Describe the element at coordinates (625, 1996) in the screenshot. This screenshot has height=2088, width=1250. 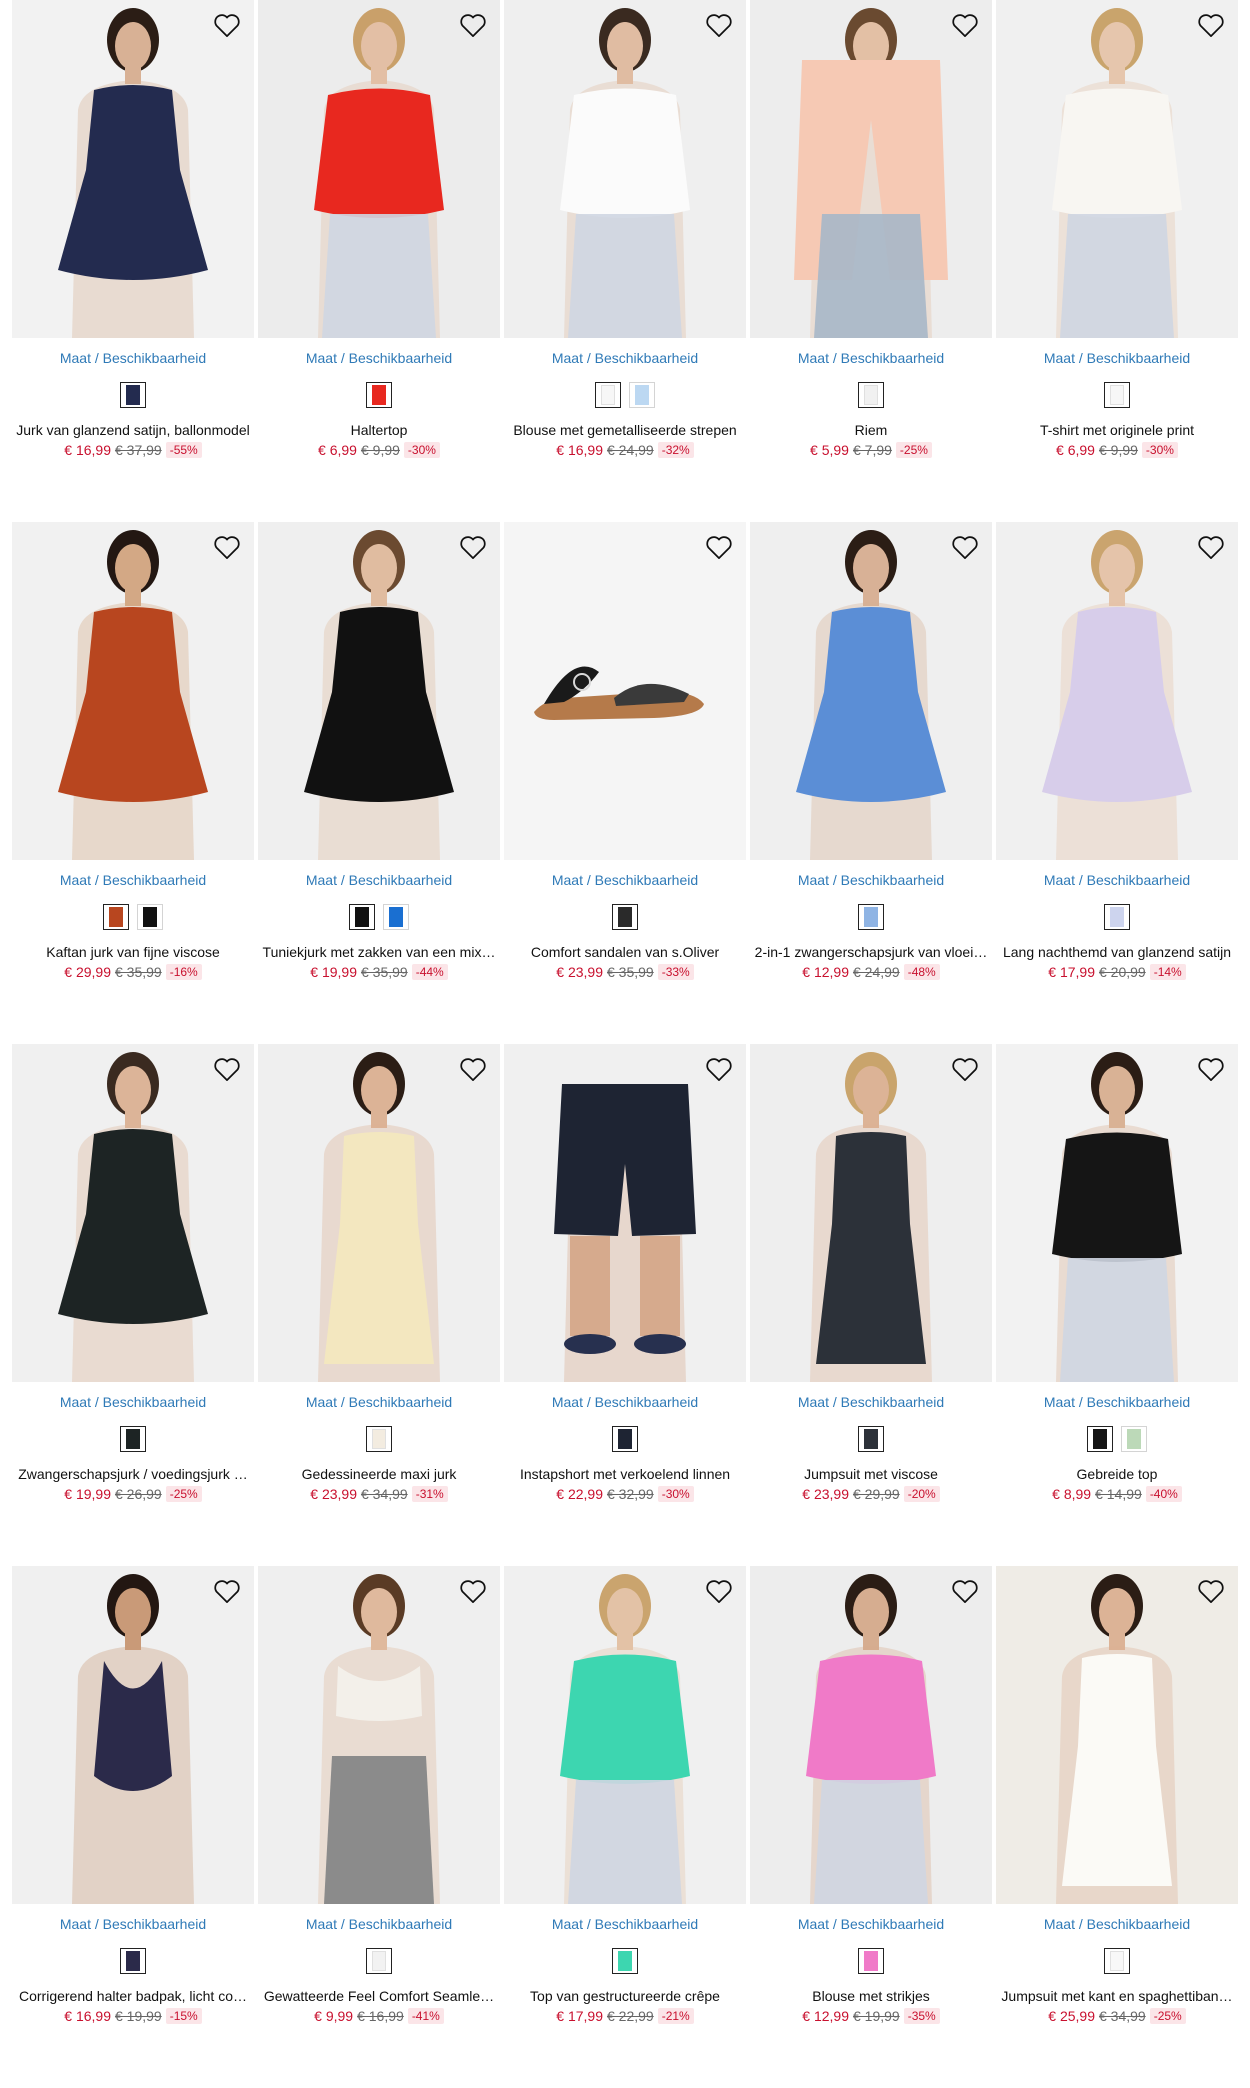
I see `product-title: Top van gestructureerde crêpe` at that location.